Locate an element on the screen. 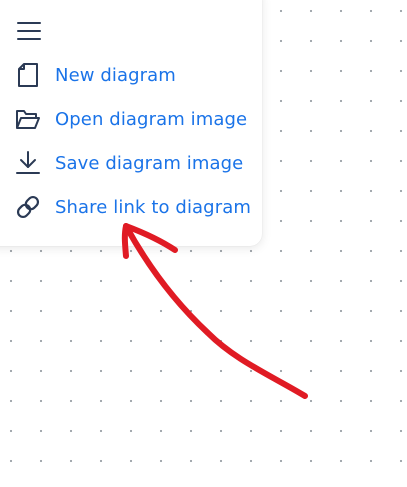 This screenshot has height=487, width=407. menu-item-save-diagram-image: Save diagram image is located at coordinates (128, 163).